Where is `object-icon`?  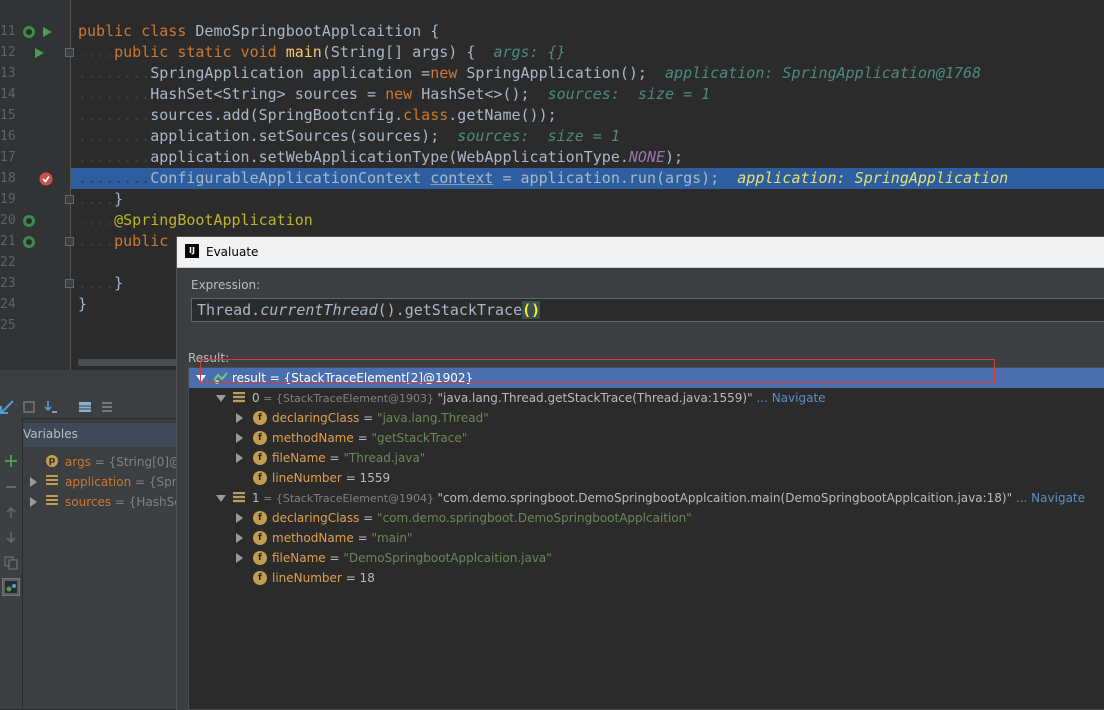
object-icon is located at coordinates (52, 481).